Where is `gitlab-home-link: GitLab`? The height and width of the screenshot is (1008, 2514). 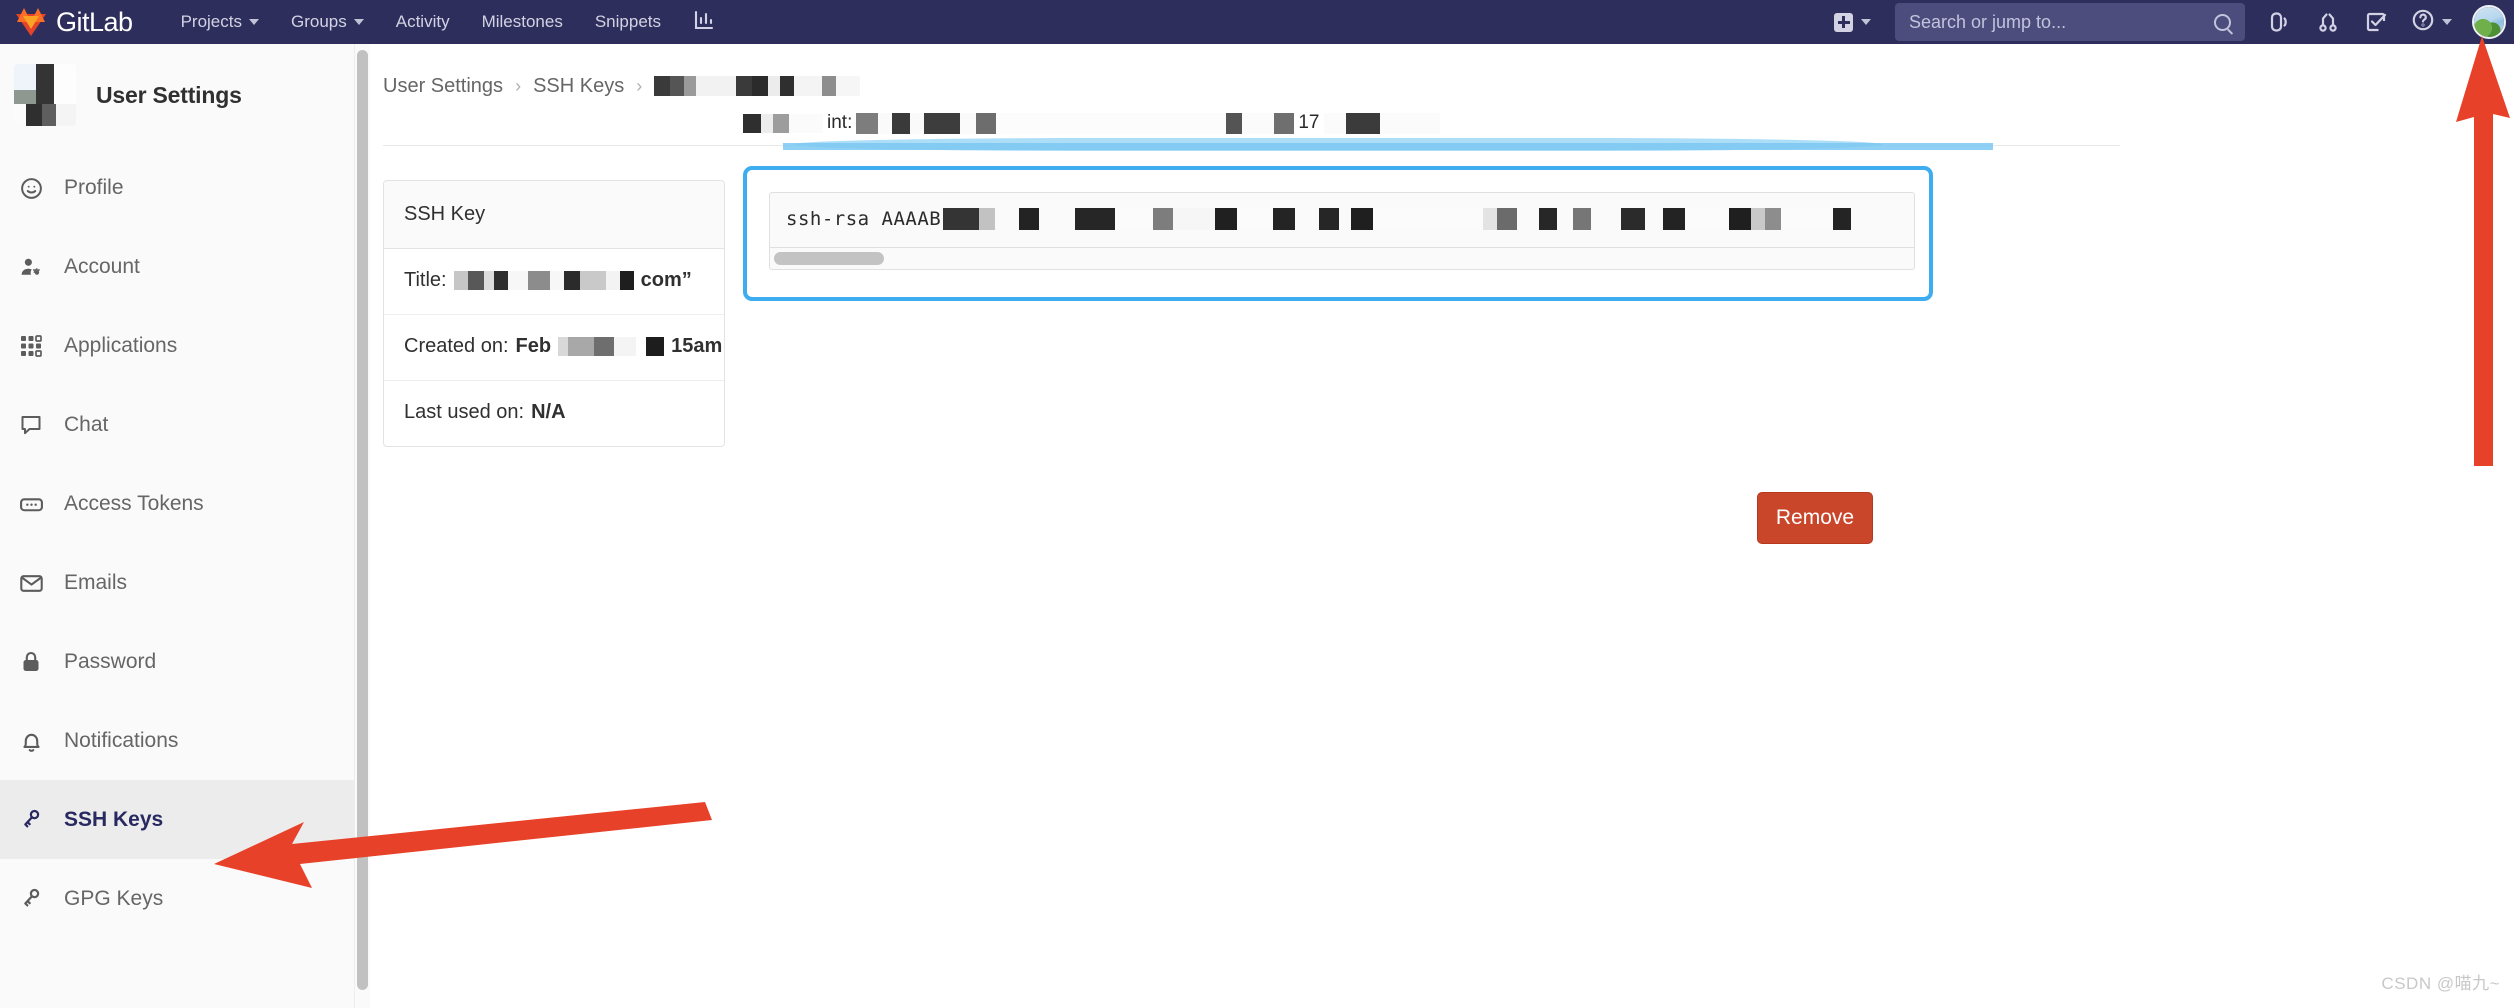 gitlab-home-link: GitLab is located at coordinates (66, 22).